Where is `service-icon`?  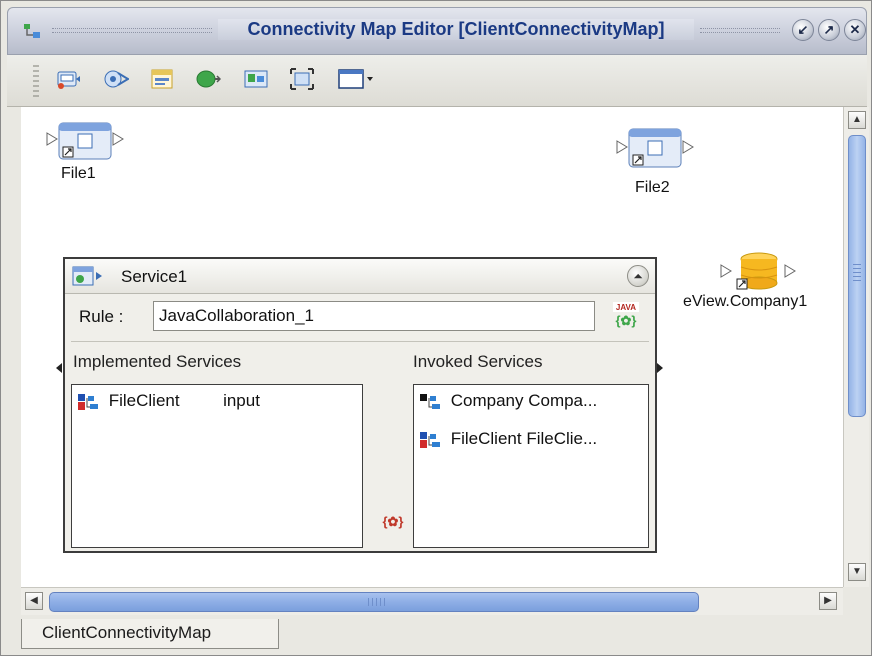
service-icon is located at coordinates (87, 276).